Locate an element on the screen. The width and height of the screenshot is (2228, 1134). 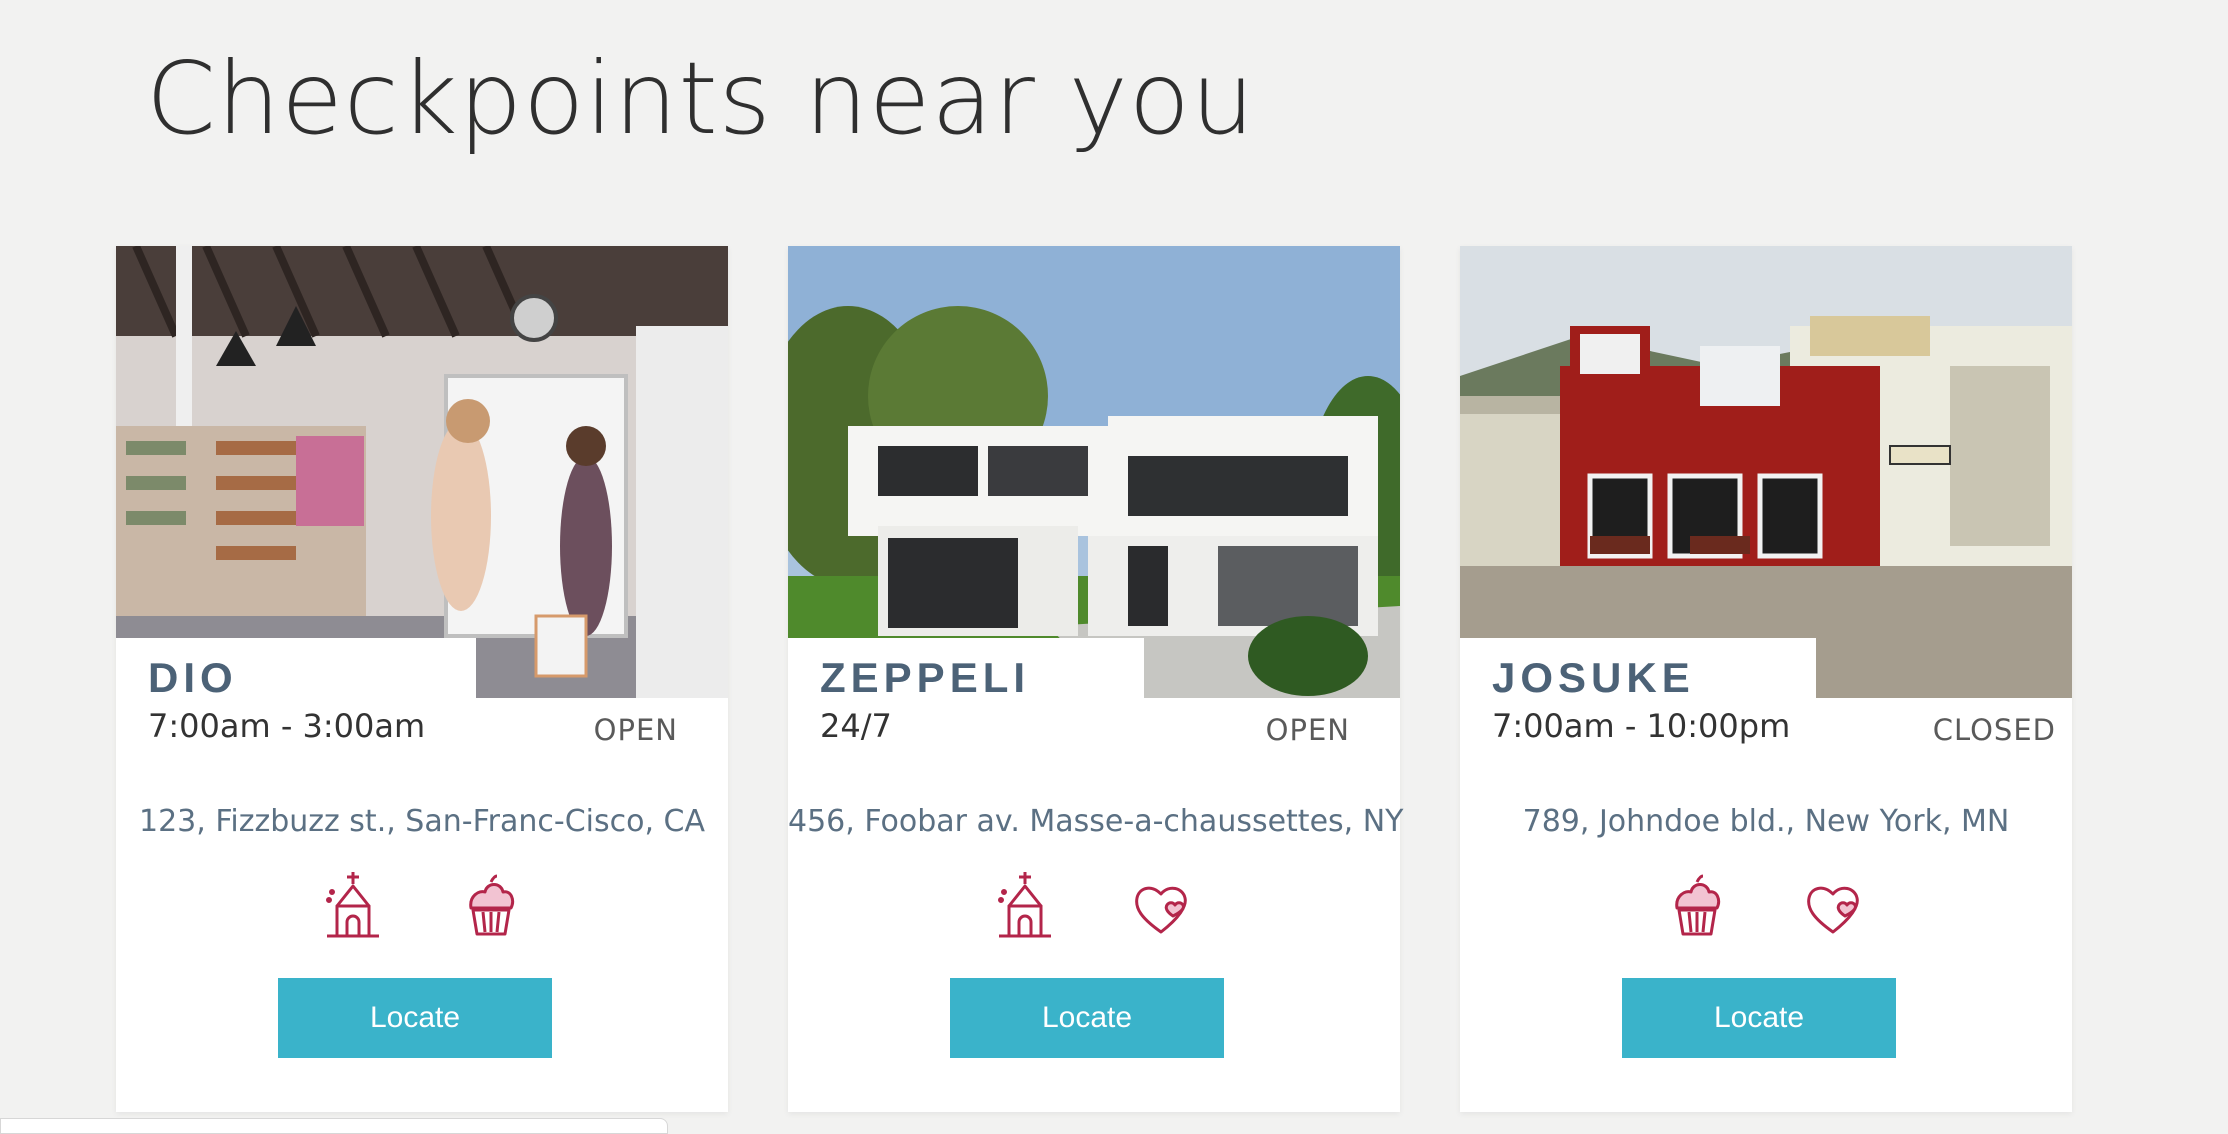
status-label: CLOSED is located at coordinates (1994, 730).